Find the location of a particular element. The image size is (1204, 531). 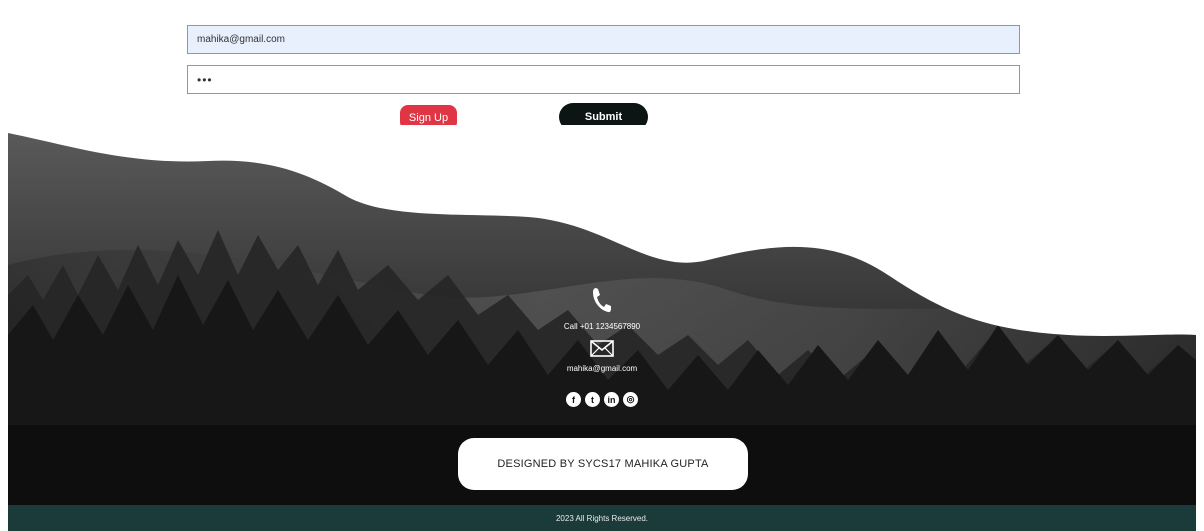

phone-number: Call +01 1234567890 is located at coordinates (602, 326).